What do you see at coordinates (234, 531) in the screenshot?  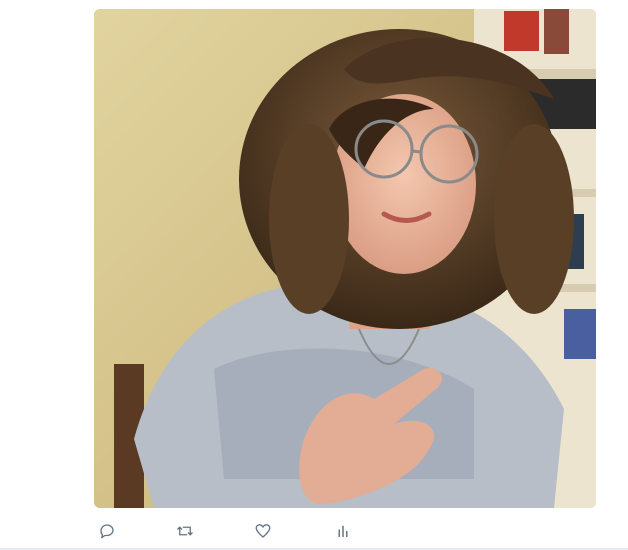 I see `tweet-actions` at bounding box center [234, 531].